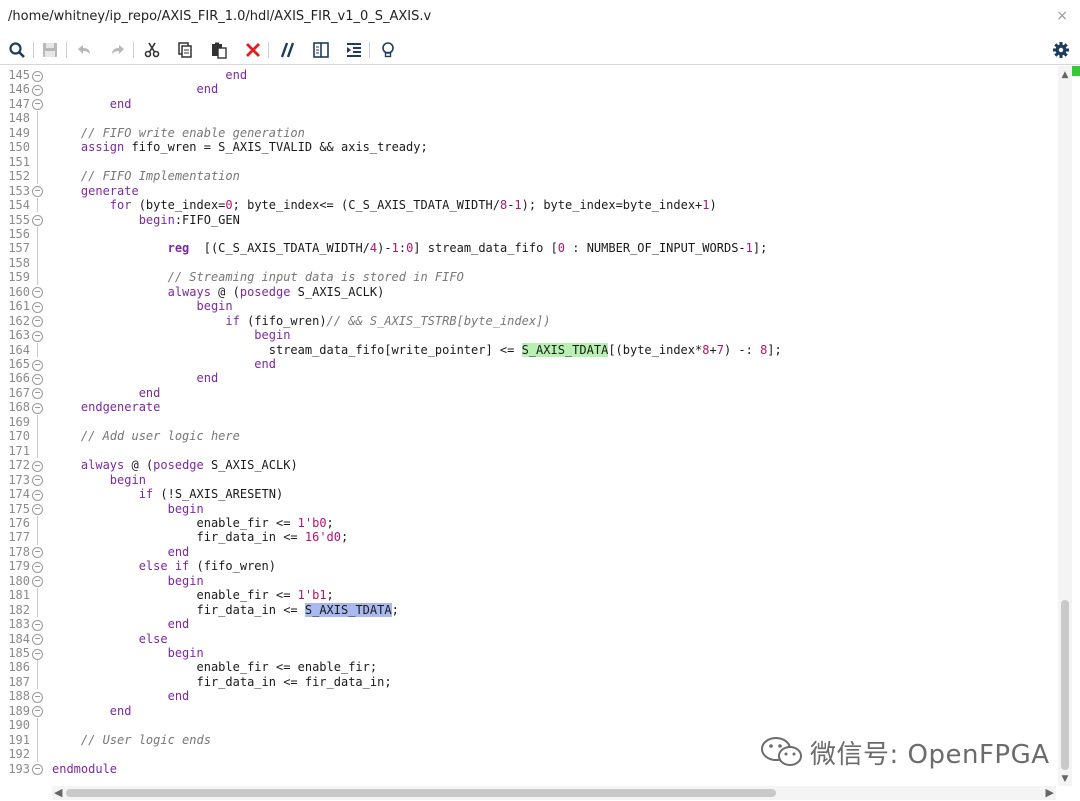  I want to click on line-number: 153, so click(19, 190).